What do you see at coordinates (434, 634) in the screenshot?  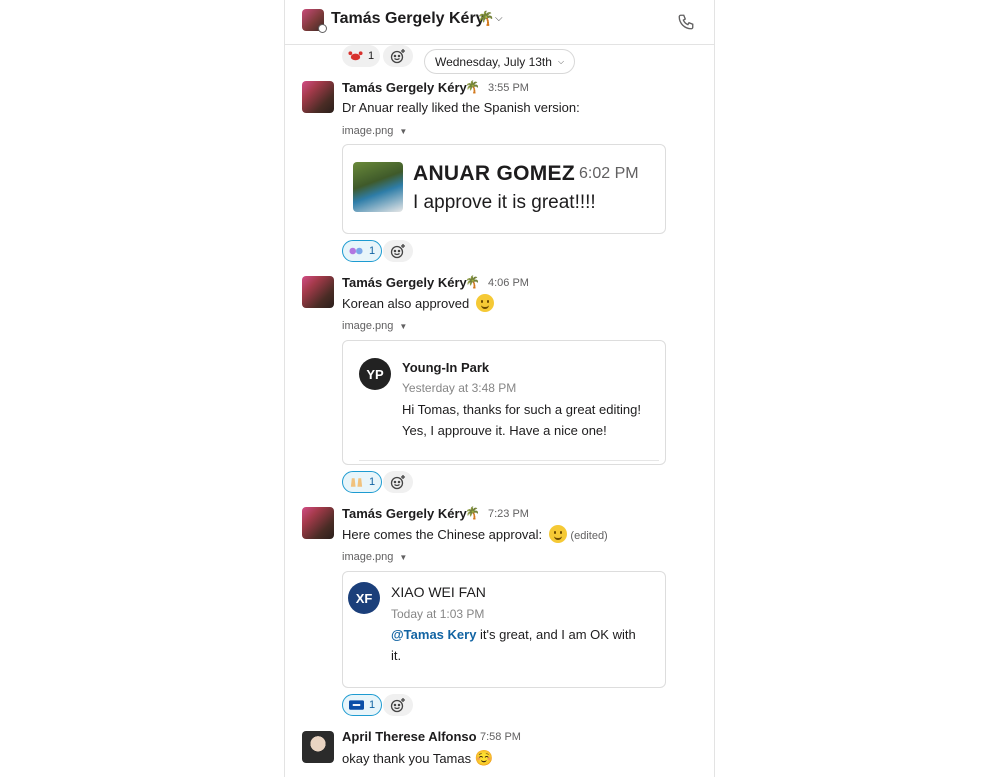 I see `user-mention: @Tamas Kery` at bounding box center [434, 634].